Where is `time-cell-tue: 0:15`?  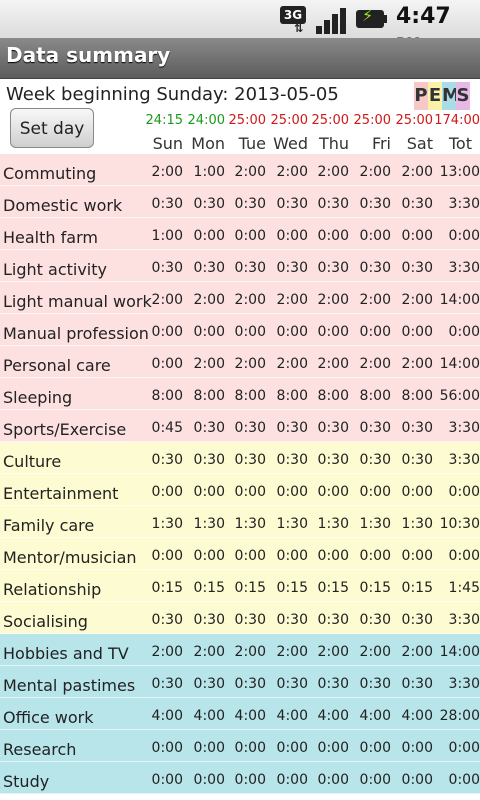
time-cell-tue: 0:15 is located at coordinates (250, 588).